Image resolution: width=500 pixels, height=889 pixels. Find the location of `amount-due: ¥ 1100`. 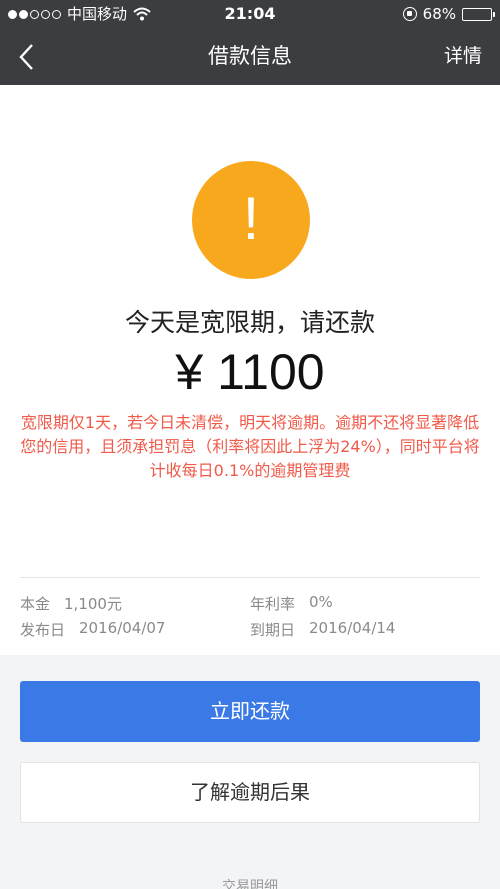

amount-due: ¥ 1100 is located at coordinates (250, 372).